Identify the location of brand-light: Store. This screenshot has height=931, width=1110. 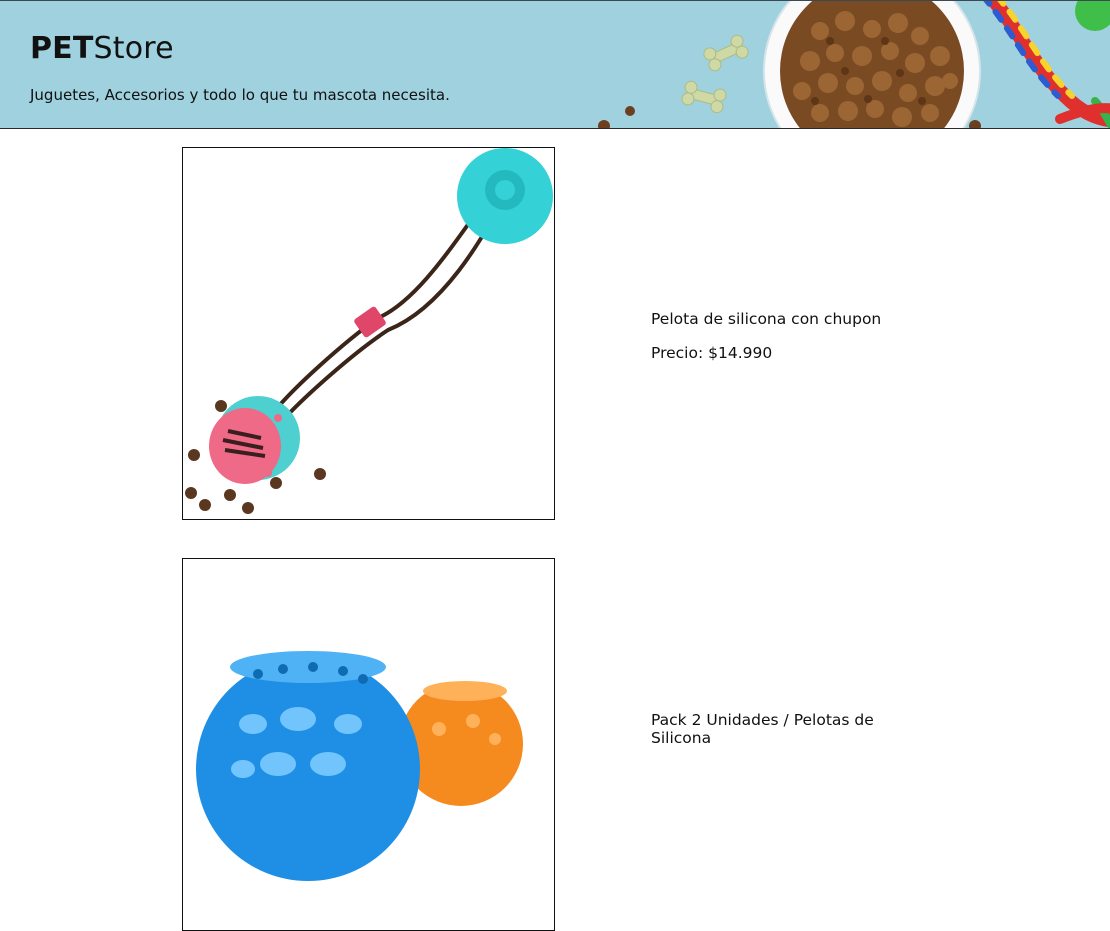
(133, 48).